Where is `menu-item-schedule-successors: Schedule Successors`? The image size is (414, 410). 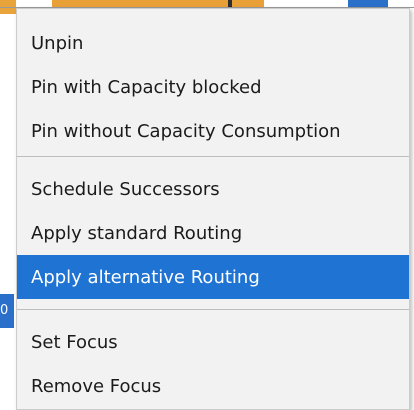
menu-item-schedule-successors: Schedule Successors is located at coordinates (213, 189).